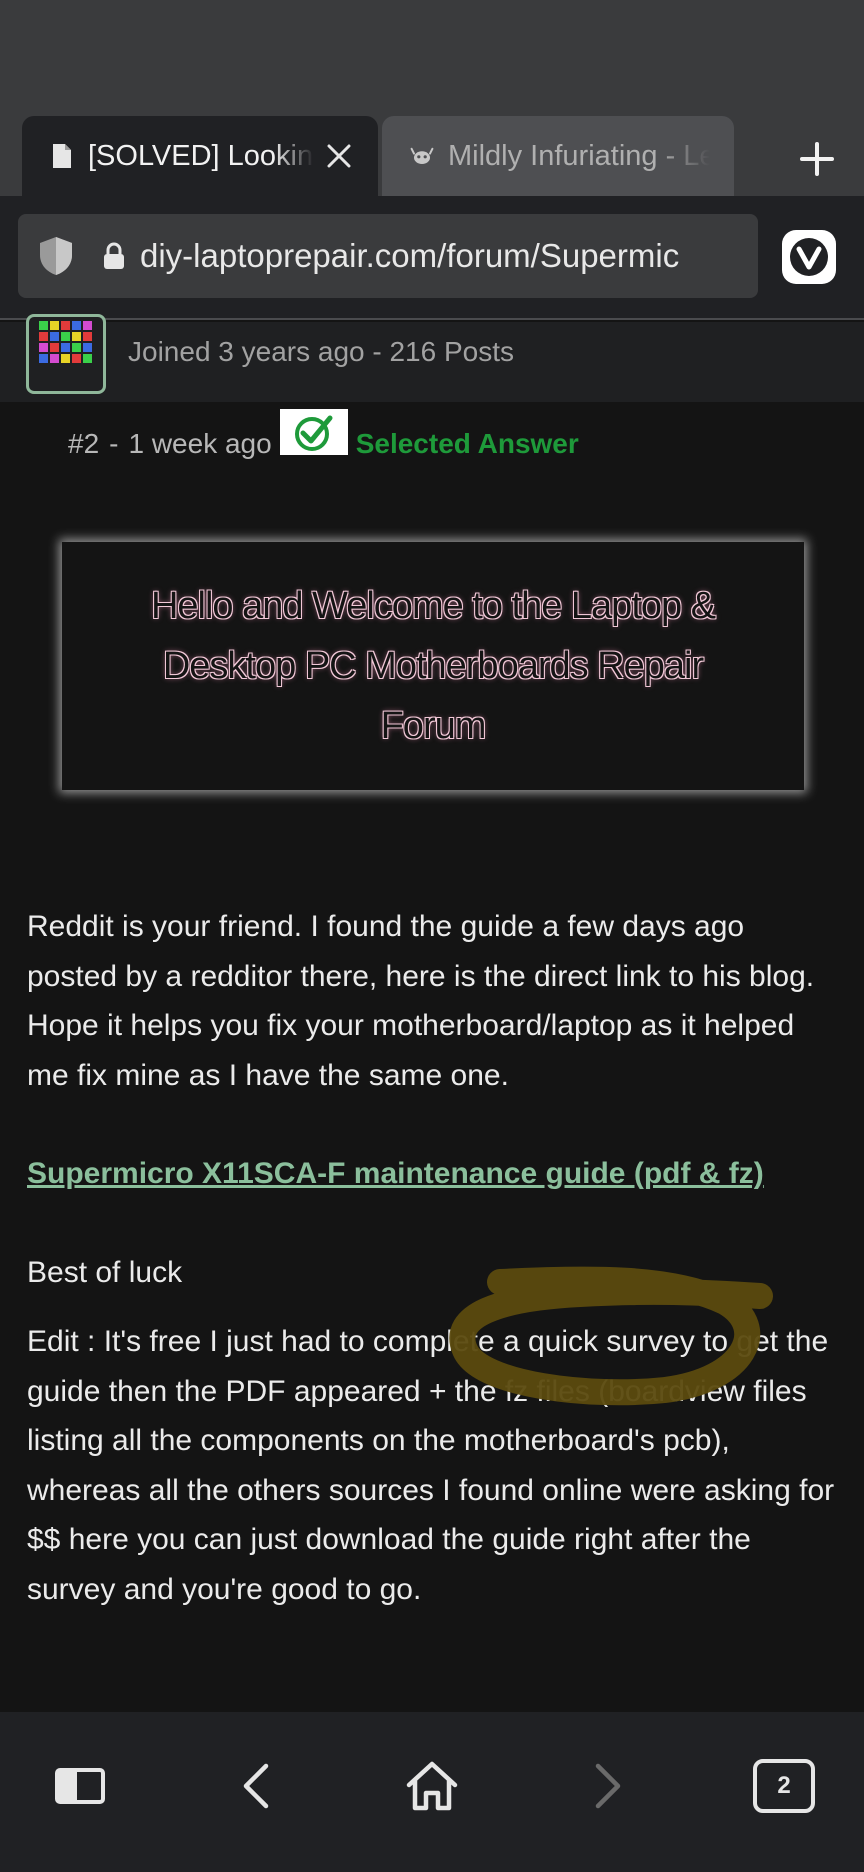 The image size is (864, 1872). Describe the element at coordinates (114, 256) in the screenshot. I see `lock-icon` at that location.